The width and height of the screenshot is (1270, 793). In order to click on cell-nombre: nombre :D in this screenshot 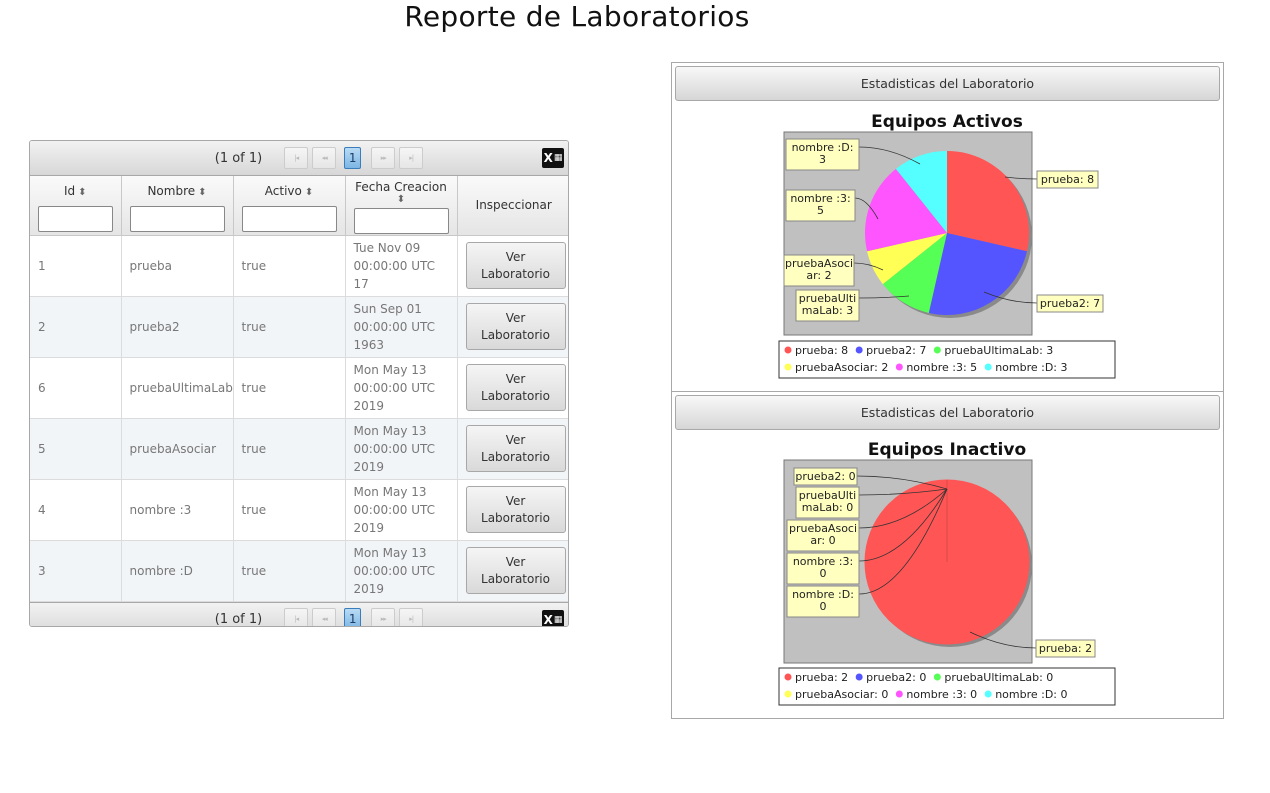, I will do `click(177, 571)`.